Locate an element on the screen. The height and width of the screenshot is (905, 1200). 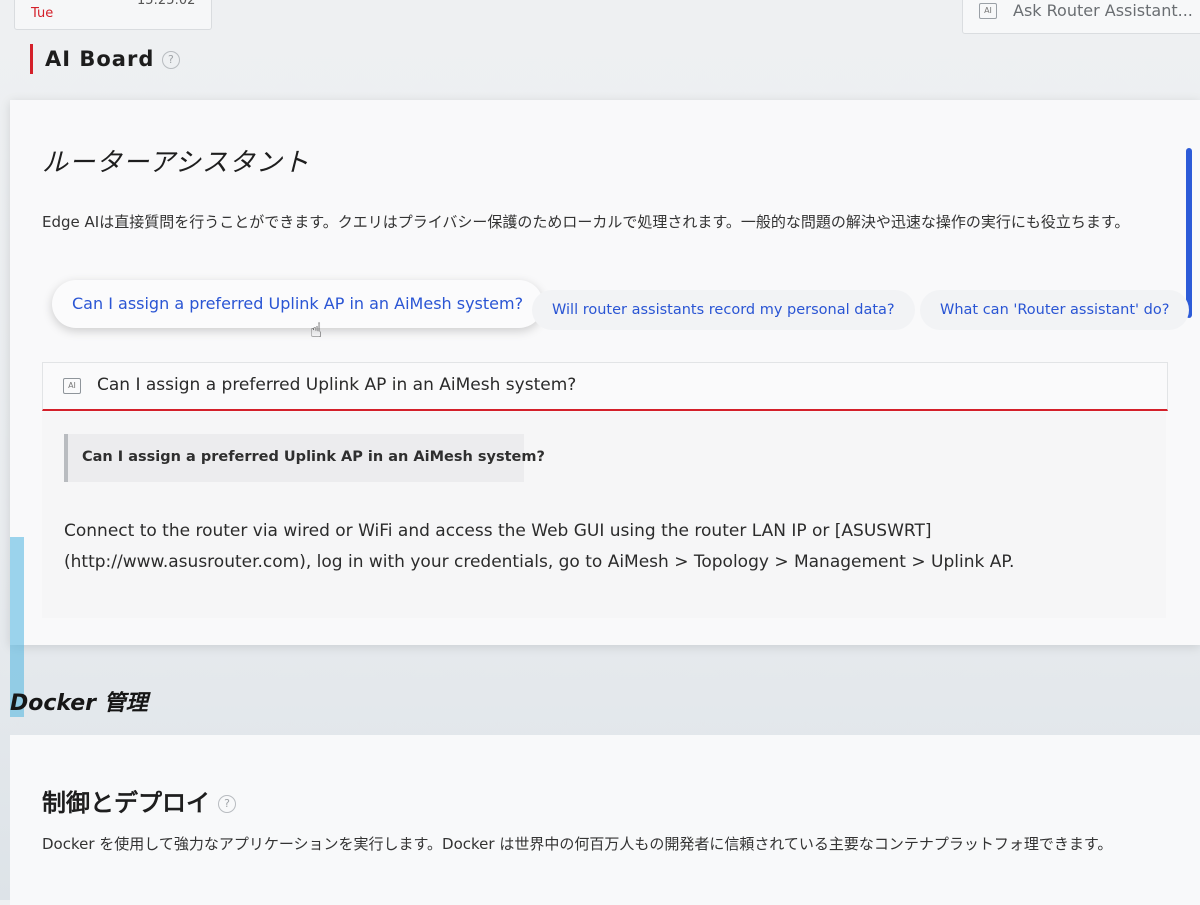
section-title: AI Board? is located at coordinates (105, 59).